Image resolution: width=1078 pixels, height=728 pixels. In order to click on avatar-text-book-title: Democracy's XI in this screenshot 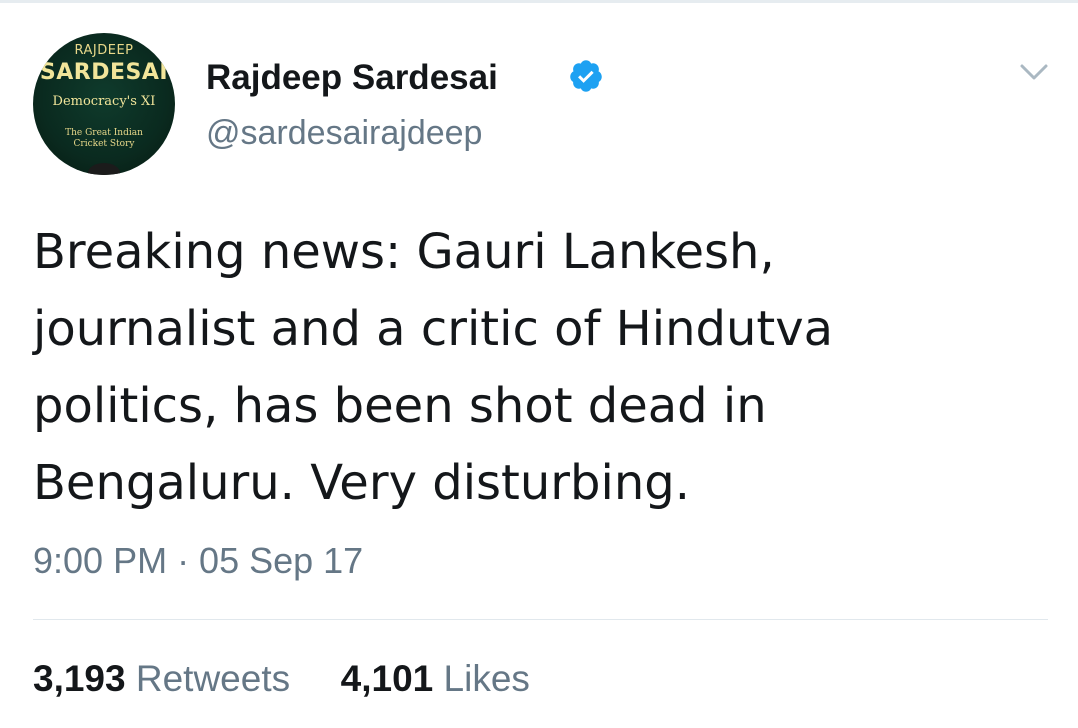, I will do `click(104, 101)`.